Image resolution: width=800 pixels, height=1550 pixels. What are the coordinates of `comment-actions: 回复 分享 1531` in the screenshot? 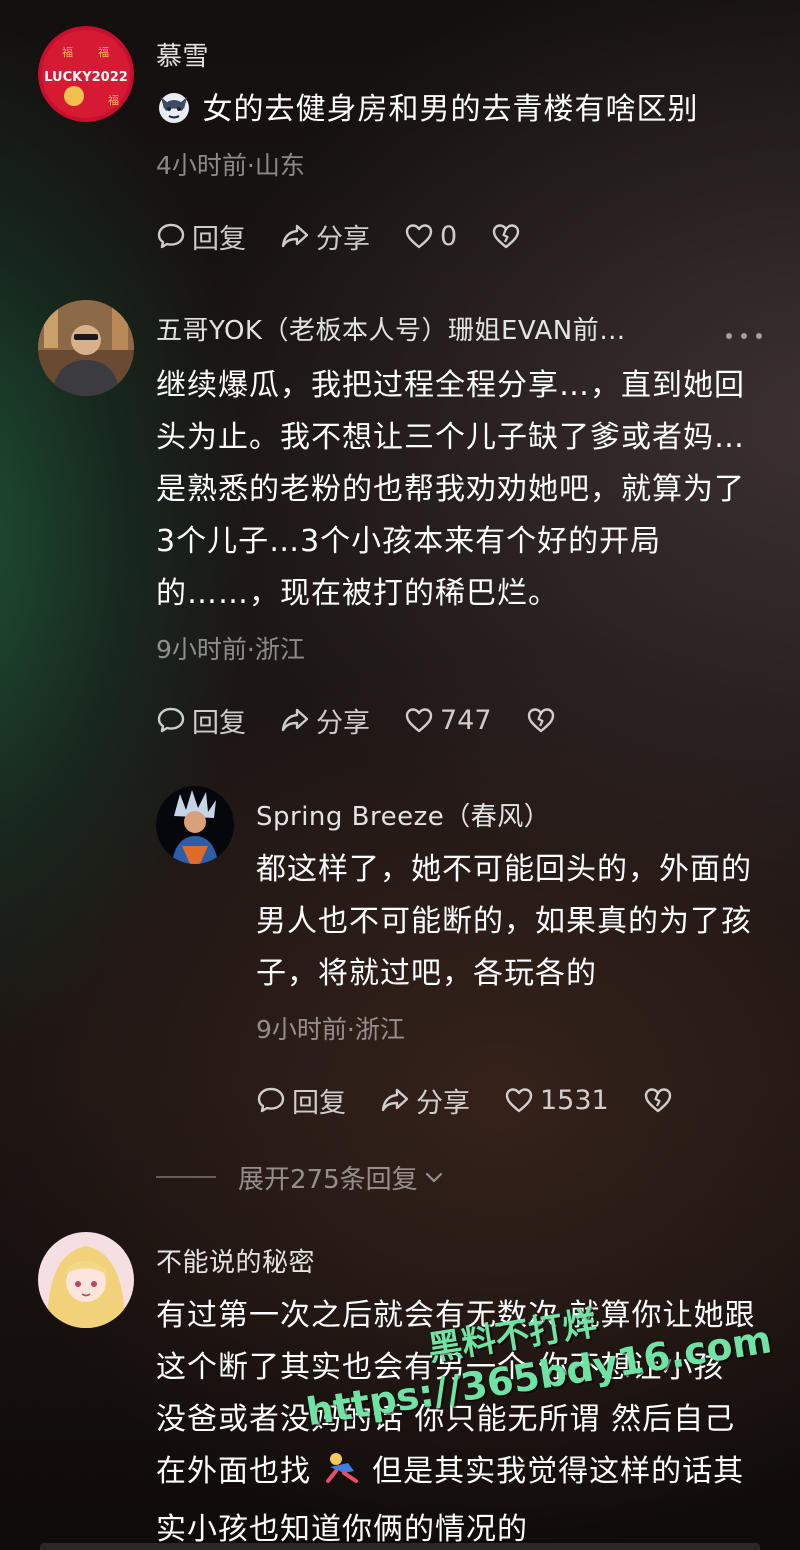 It's located at (467, 1100).